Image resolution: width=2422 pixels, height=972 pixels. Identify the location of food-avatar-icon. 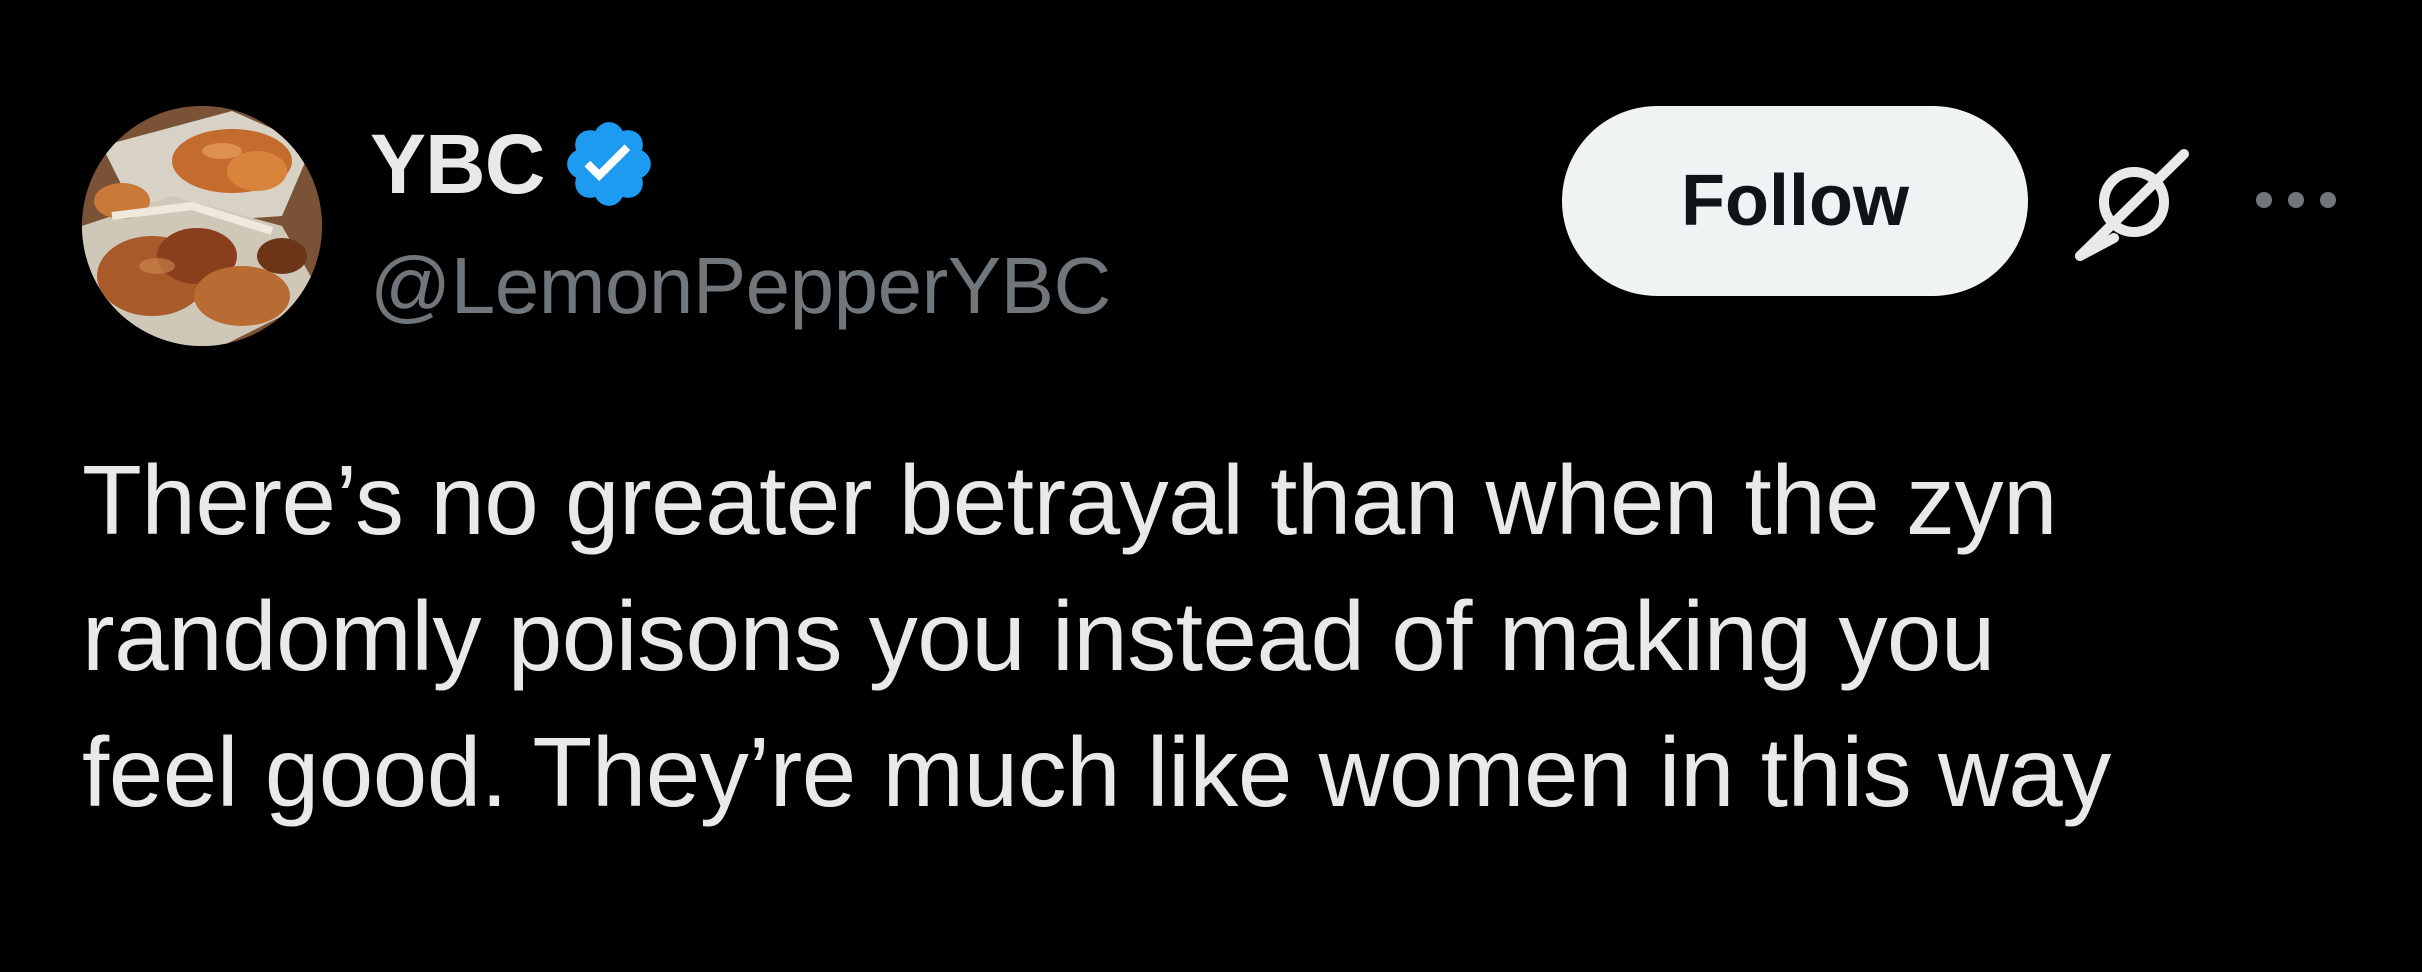
(202, 226).